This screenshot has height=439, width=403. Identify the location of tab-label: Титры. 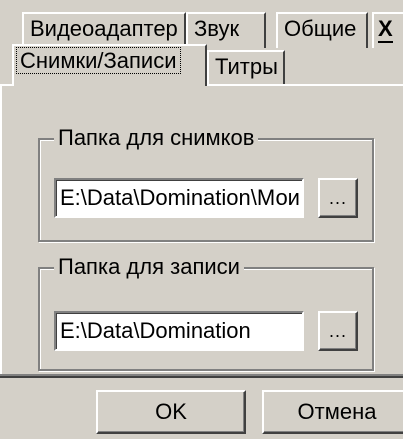
(246, 66).